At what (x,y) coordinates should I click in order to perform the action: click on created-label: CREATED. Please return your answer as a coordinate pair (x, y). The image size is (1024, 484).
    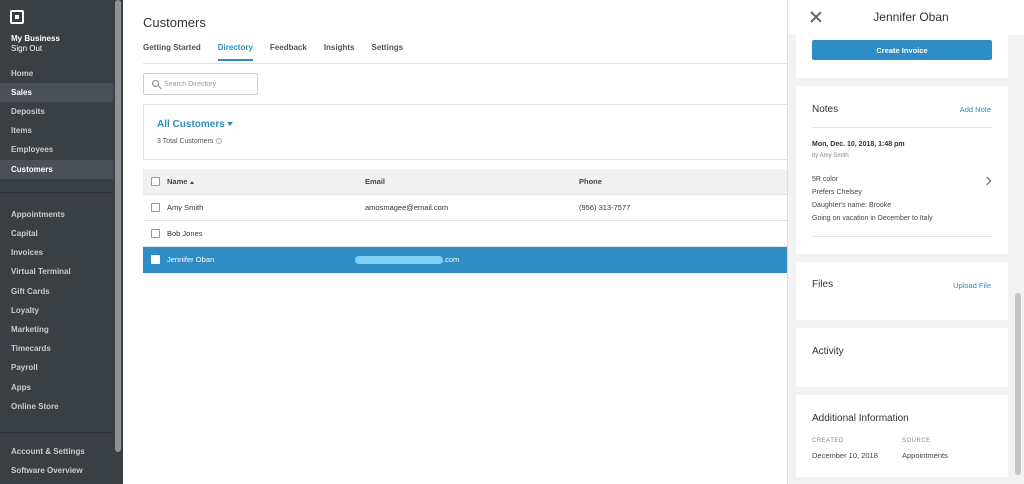
    Looking at the image, I should click on (828, 441).